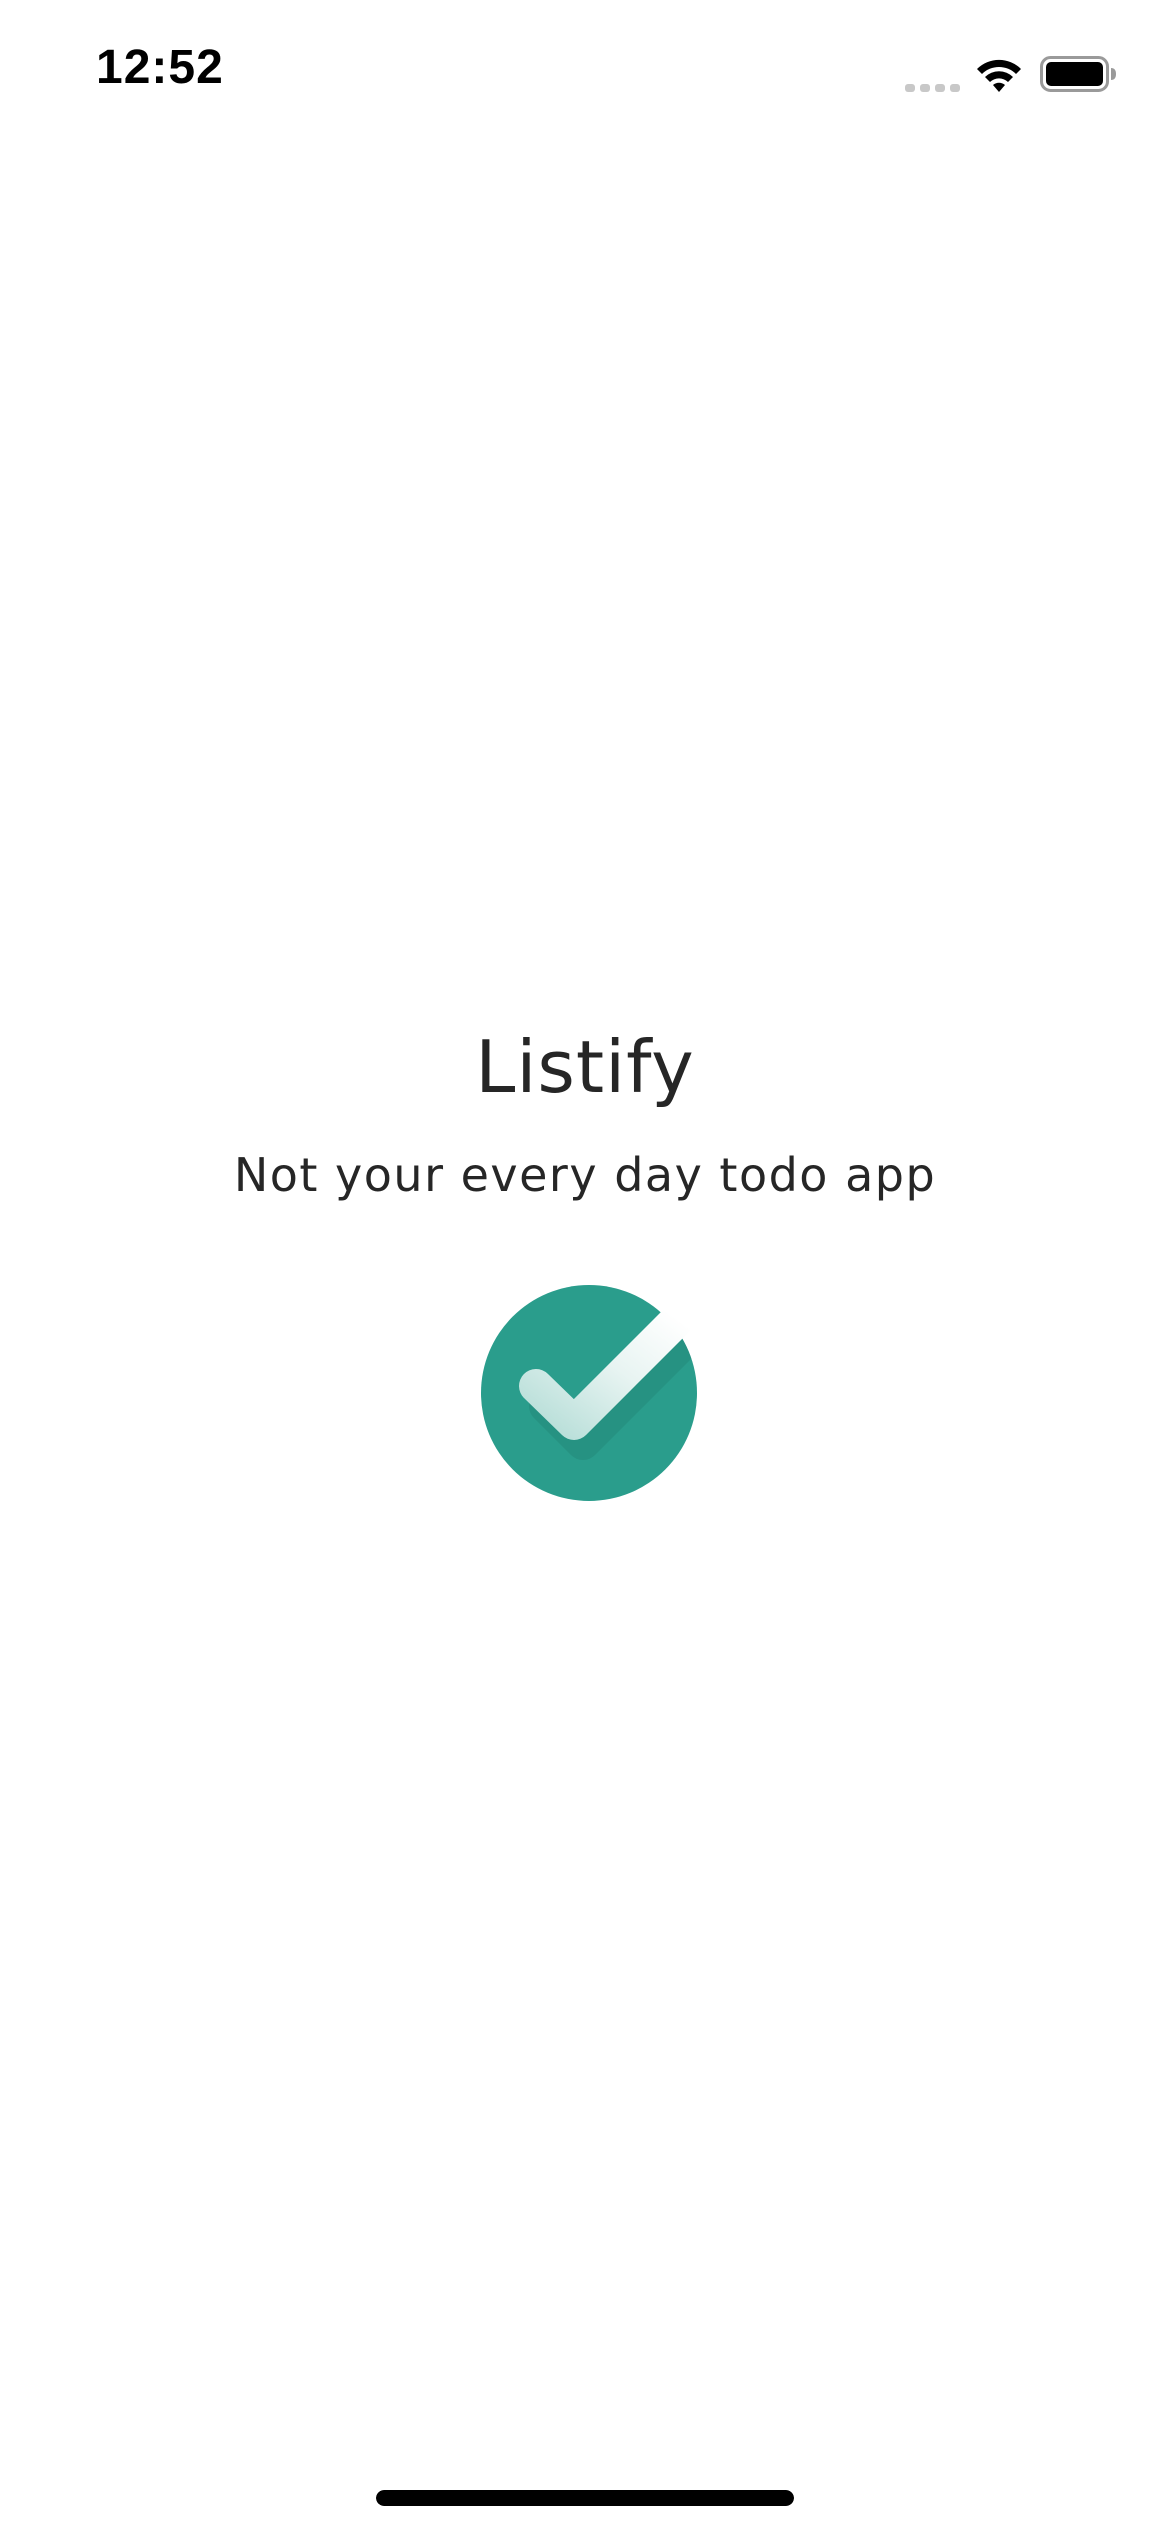 The height and width of the screenshot is (2532, 1170). Describe the element at coordinates (160, 67) in the screenshot. I see `status-time: 12:52` at that location.